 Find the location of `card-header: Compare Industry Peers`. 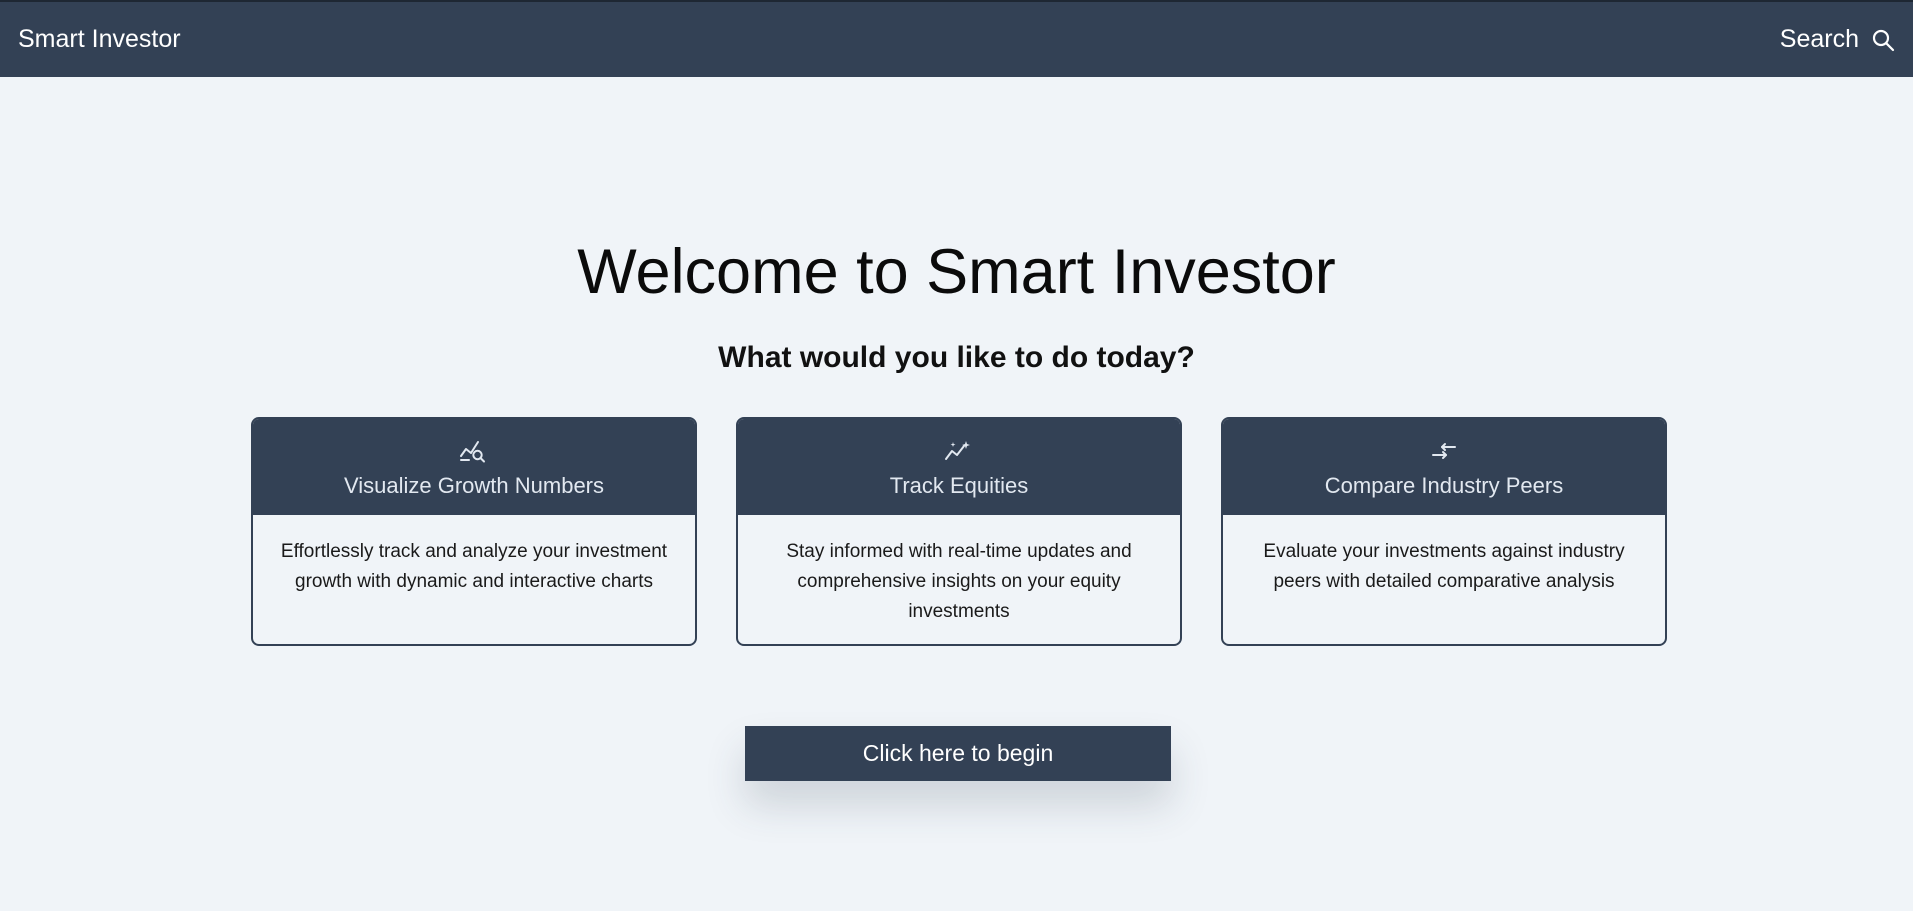

card-header: Compare Industry Peers is located at coordinates (1444, 467).